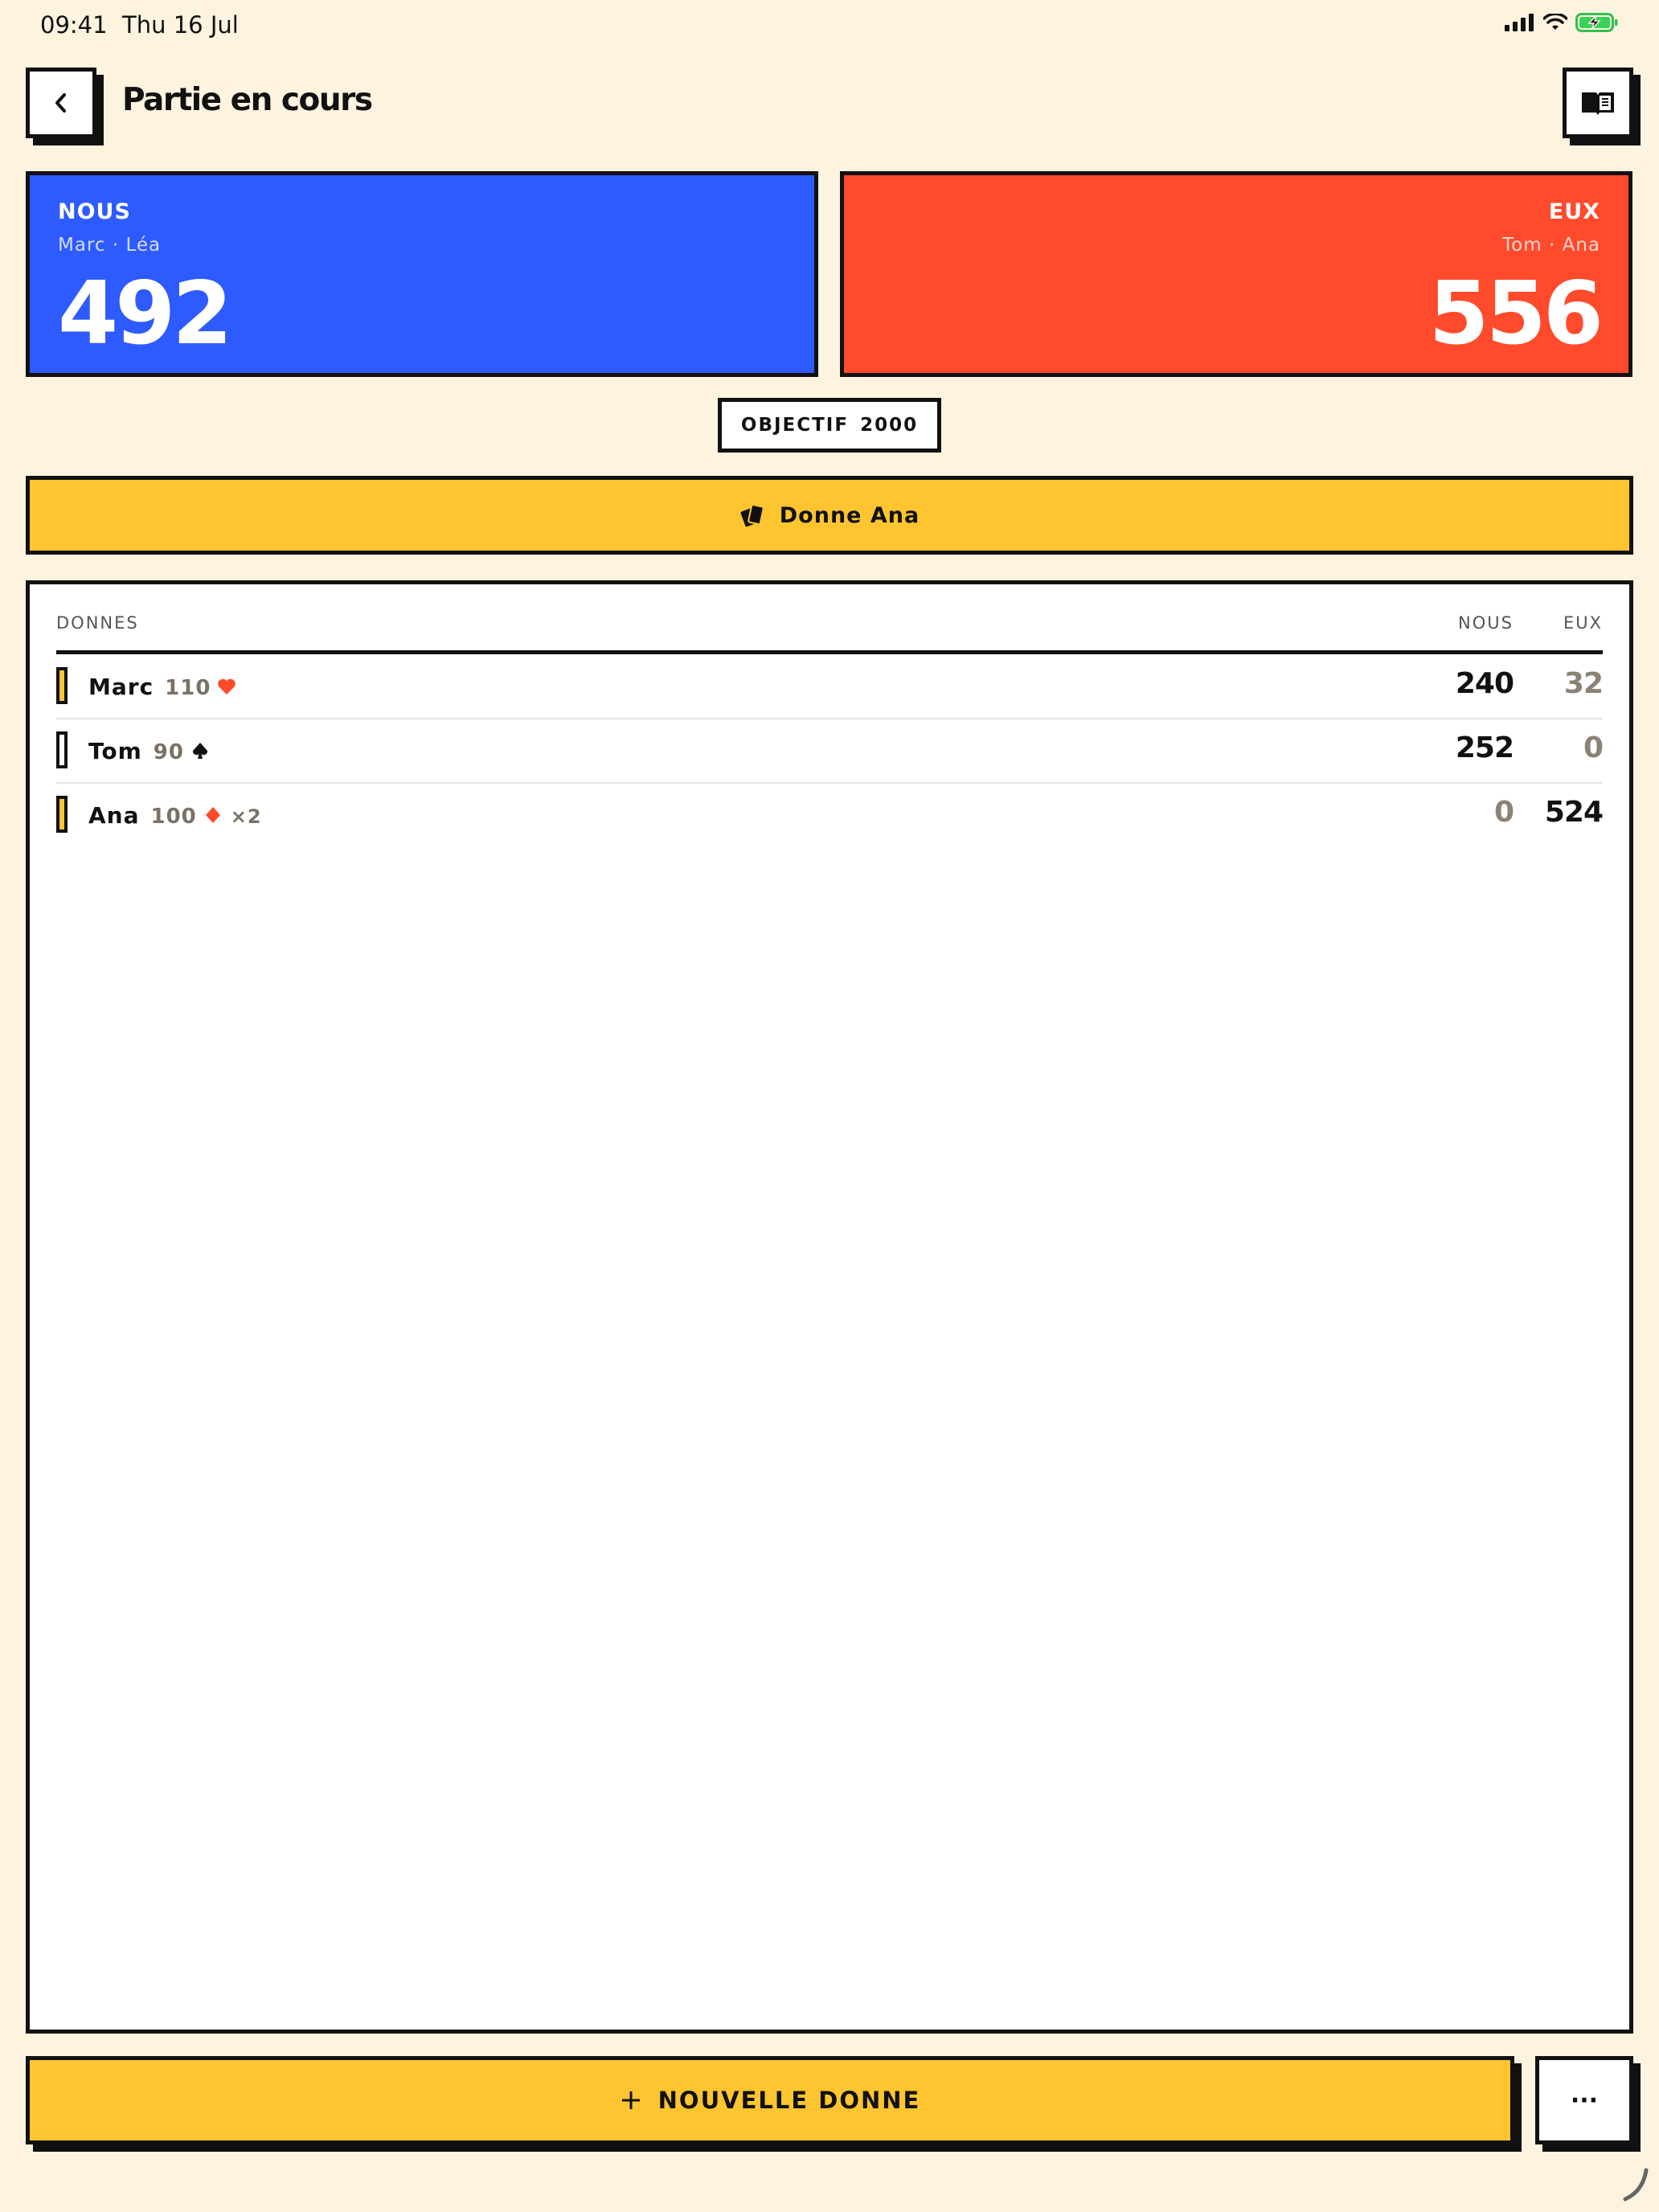 This screenshot has height=2212, width=1659. Describe the element at coordinates (145, 314) in the screenshot. I see `team-score: 492` at that location.